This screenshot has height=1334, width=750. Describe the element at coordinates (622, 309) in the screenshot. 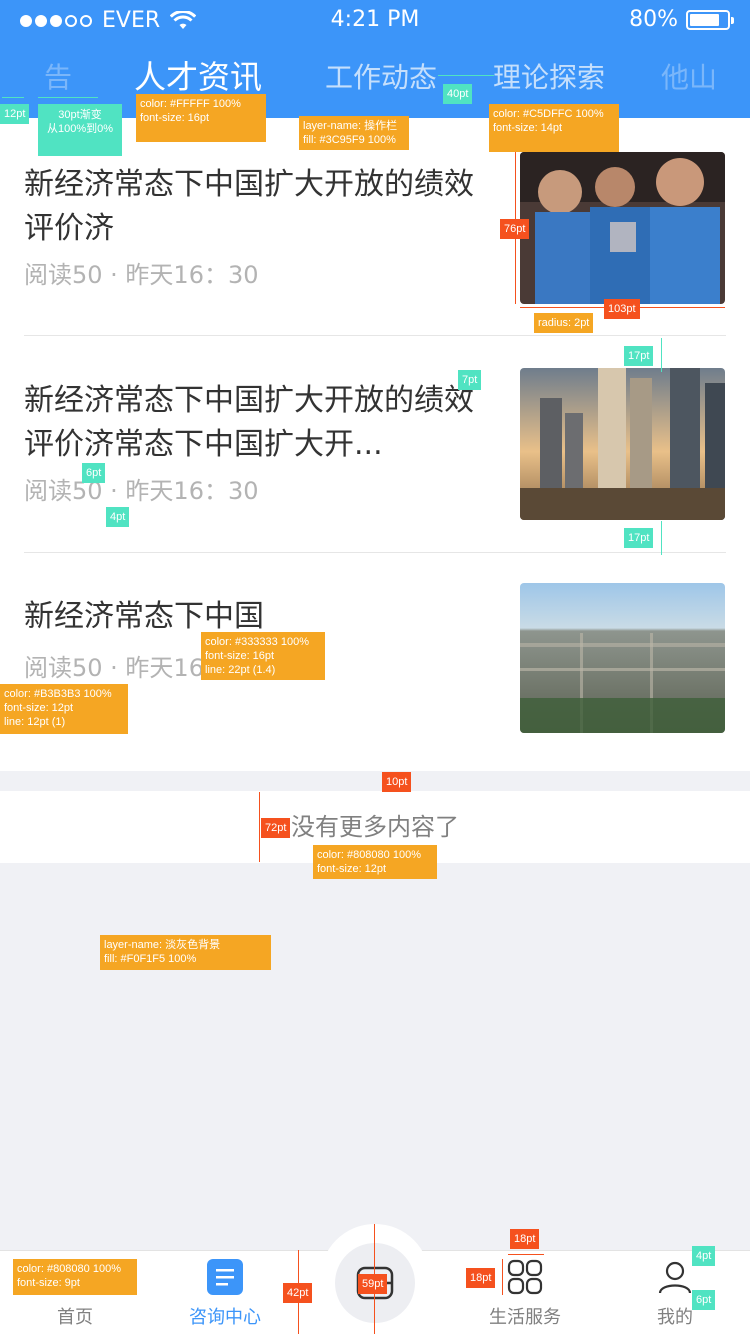

I see `annotation-label: 103pt` at that location.